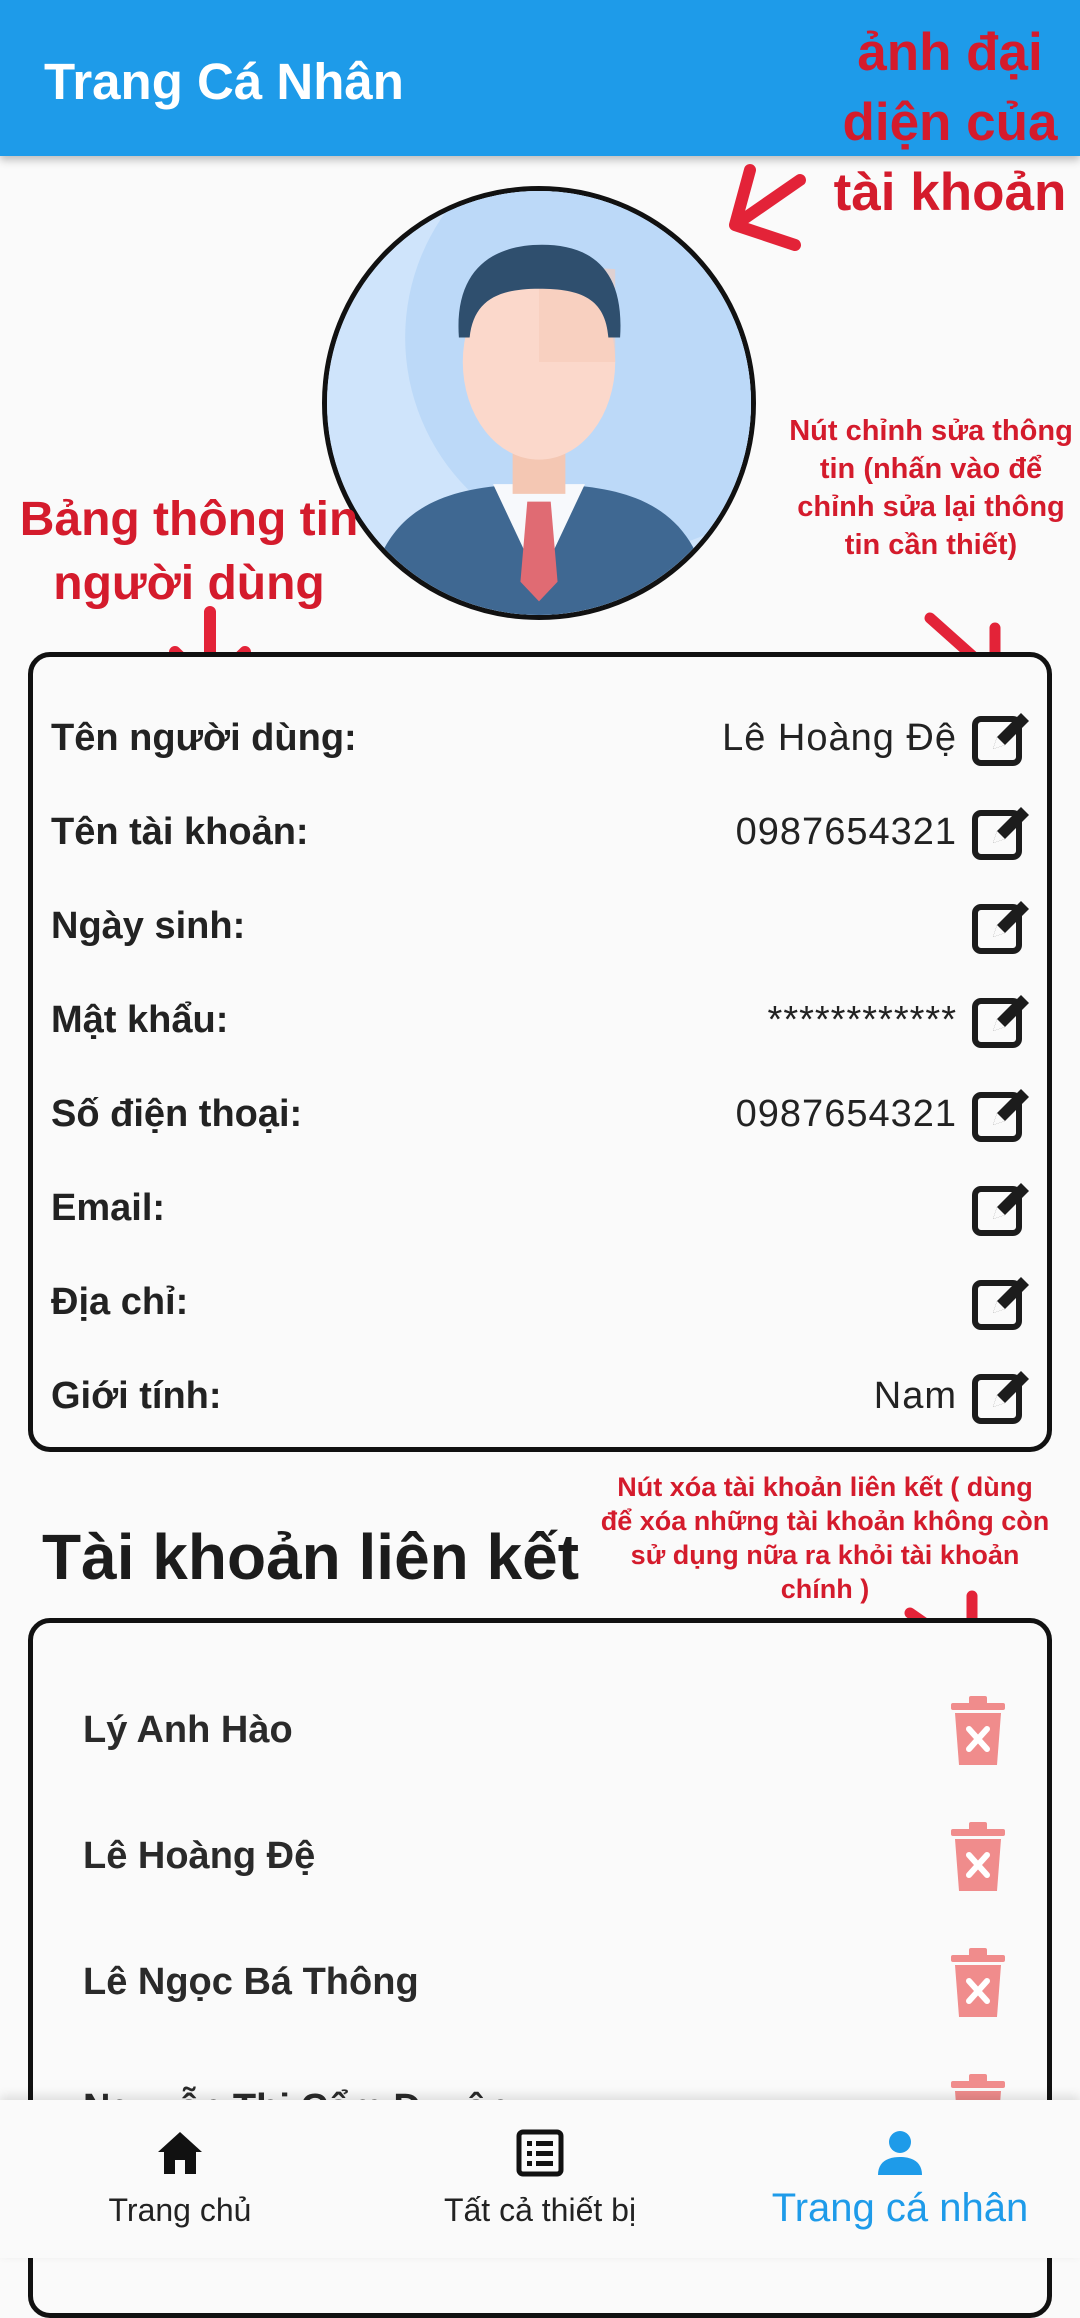 This screenshot has width=1080, height=2318. What do you see at coordinates (540, 2210) in the screenshot?
I see `nav-label: Tất cả thiết bị` at bounding box center [540, 2210].